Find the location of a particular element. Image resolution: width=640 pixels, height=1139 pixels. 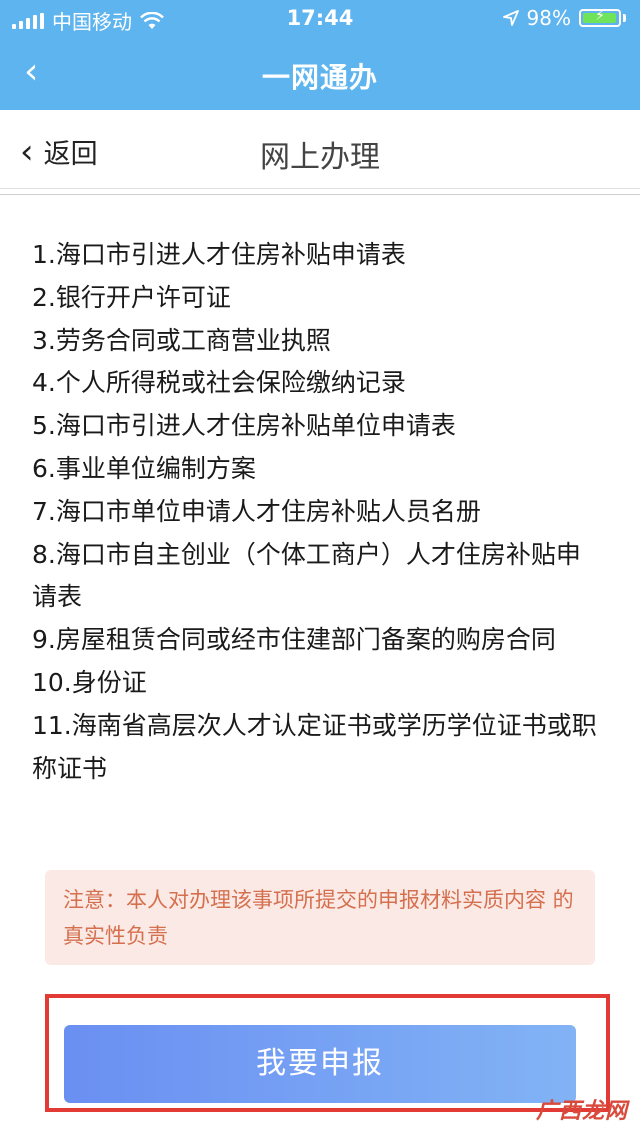

list-item: 1.海口市引进人才住房补贴申请表 is located at coordinates (219, 254).